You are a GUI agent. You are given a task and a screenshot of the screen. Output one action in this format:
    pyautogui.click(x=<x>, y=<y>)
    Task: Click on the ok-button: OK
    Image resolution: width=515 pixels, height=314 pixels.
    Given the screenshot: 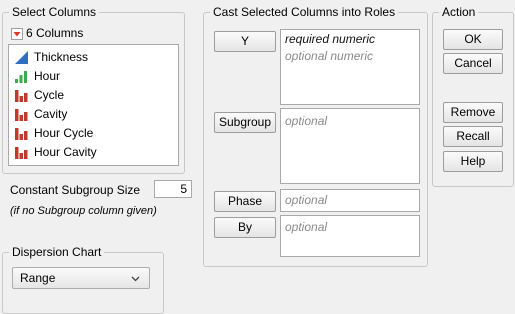 What is the action you would take?
    pyautogui.click(x=473, y=39)
    